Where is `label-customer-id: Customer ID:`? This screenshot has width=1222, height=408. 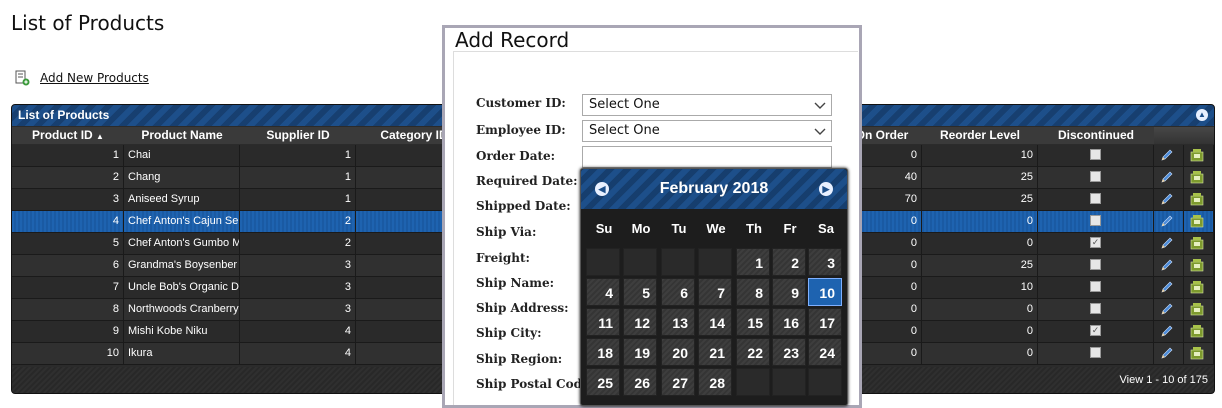 label-customer-id: Customer ID: is located at coordinates (521, 103).